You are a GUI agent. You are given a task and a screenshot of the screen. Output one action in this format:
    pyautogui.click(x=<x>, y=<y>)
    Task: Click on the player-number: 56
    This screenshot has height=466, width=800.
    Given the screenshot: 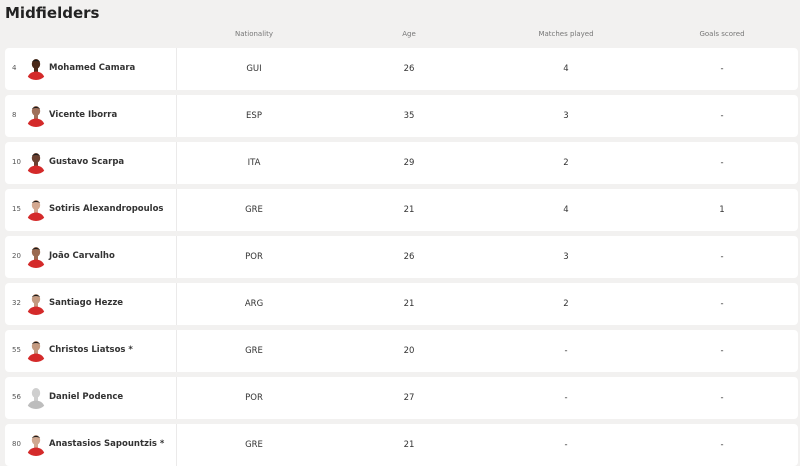 What is the action you would take?
    pyautogui.click(x=16, y=397)
    